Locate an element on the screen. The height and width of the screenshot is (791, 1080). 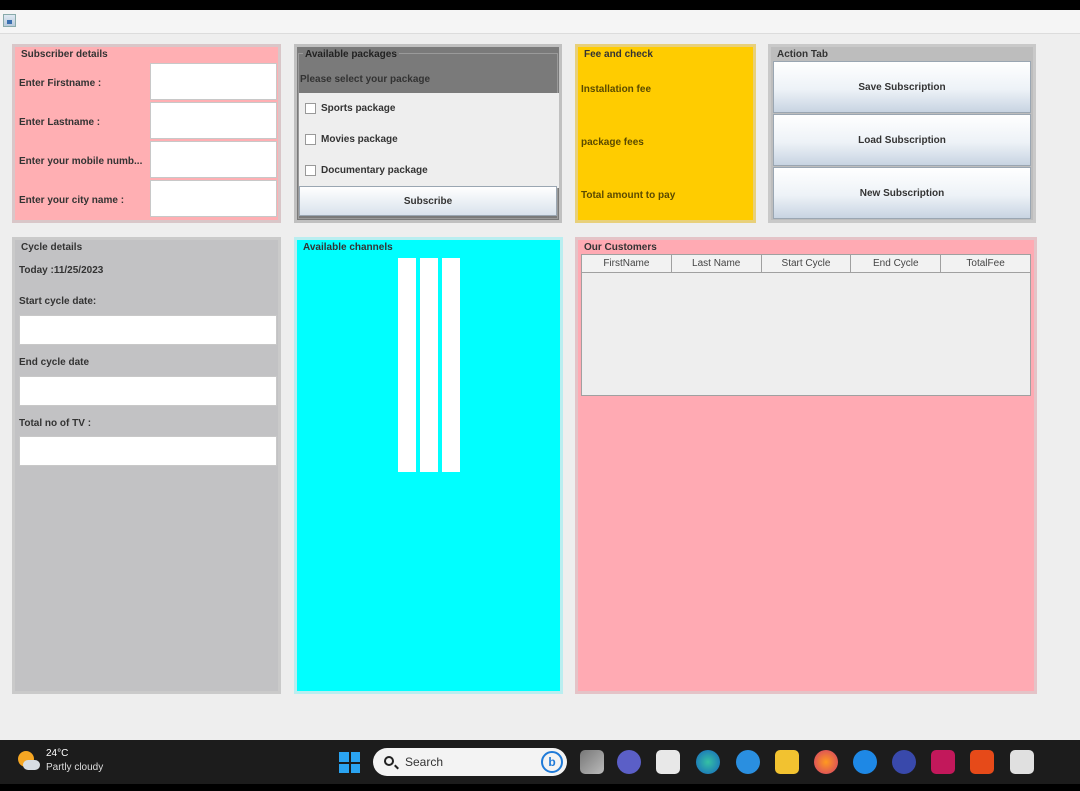
edge-browser-icon is located at coordinates (708, 762).